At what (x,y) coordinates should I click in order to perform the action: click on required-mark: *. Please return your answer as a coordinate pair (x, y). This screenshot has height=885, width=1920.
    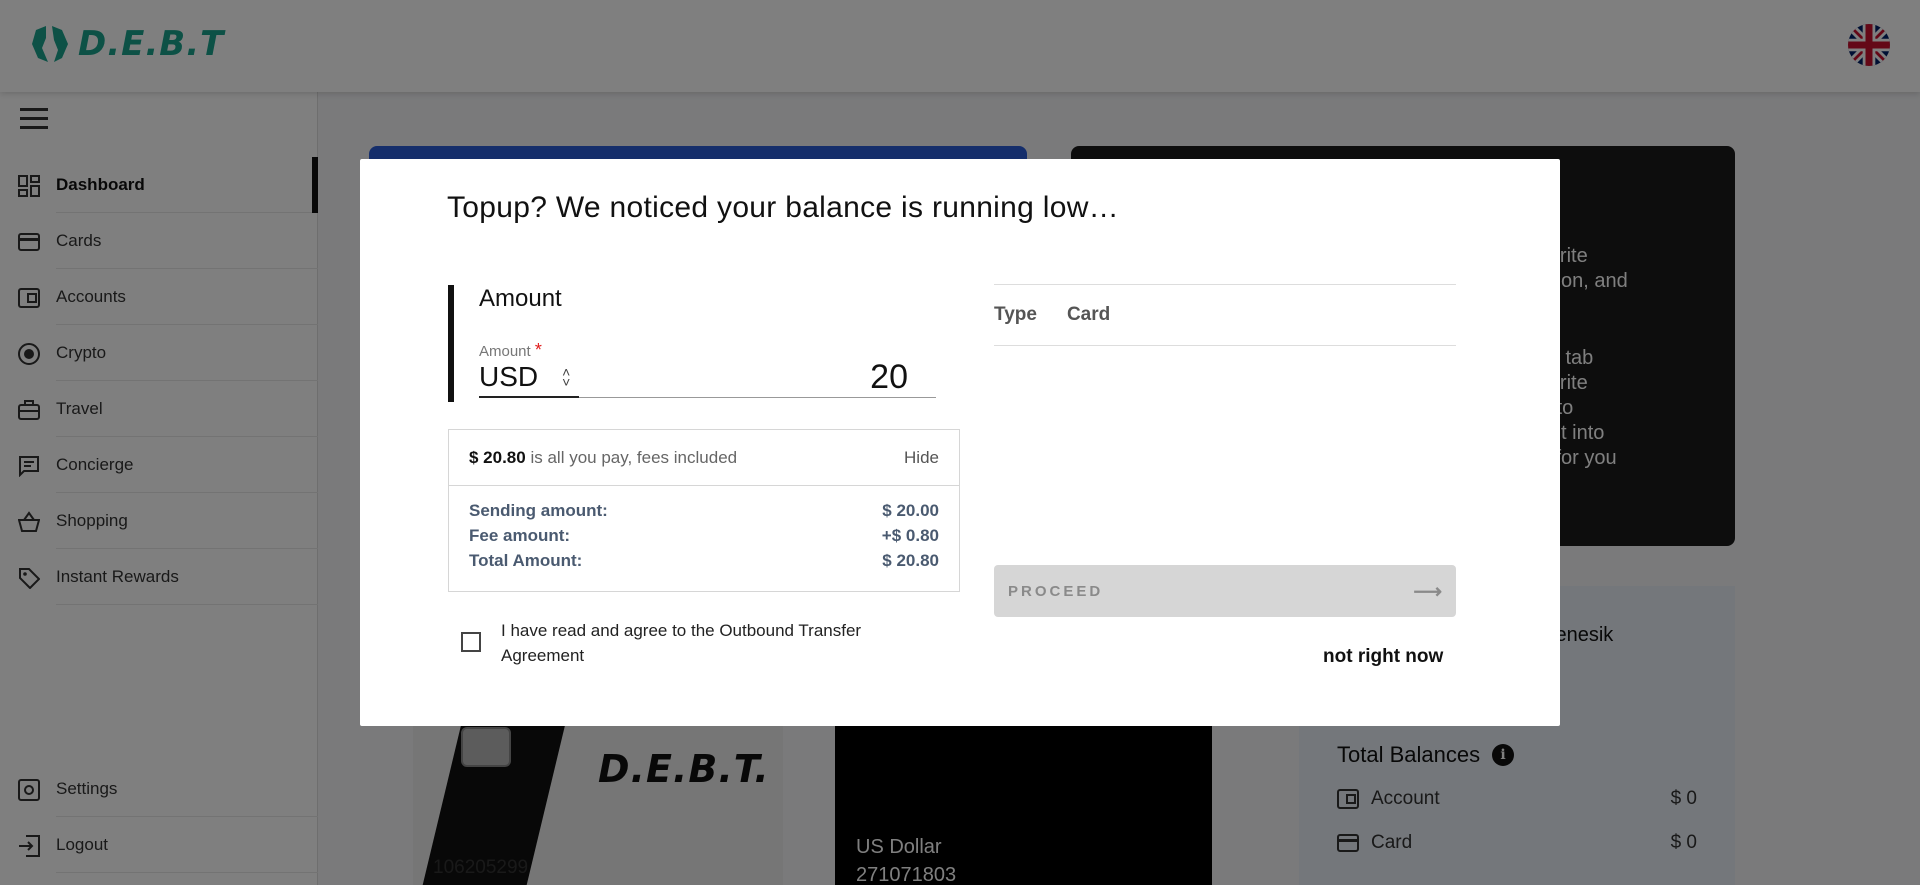
    Looking at the image, I should click on (538, 350).